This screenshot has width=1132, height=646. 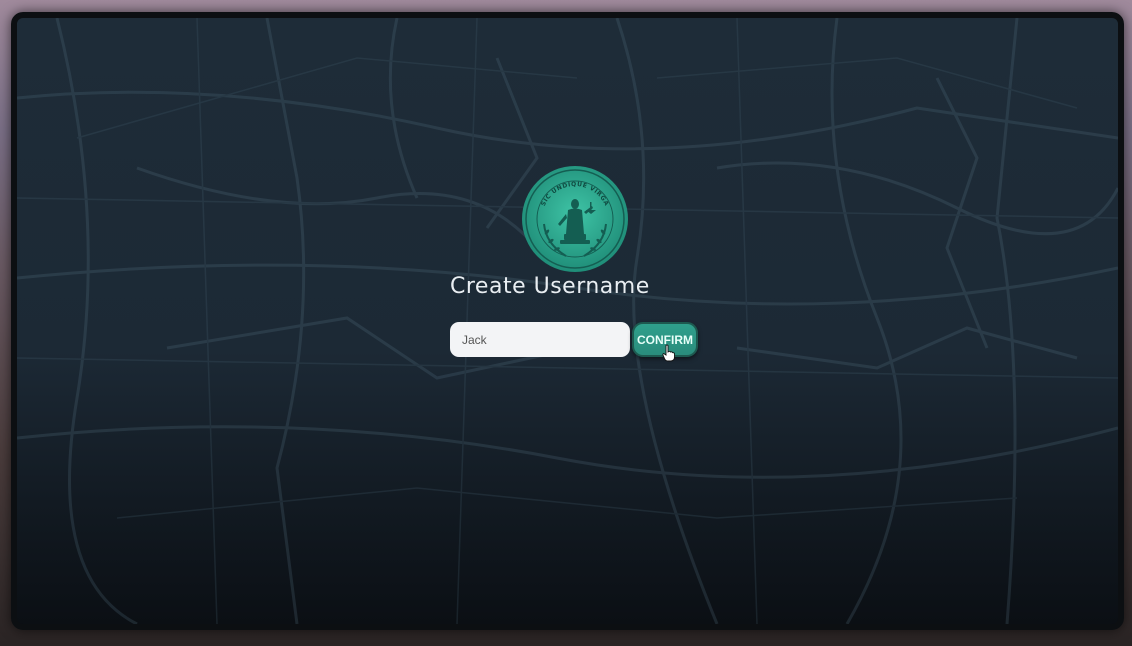 What do you see at coordinates (575, 219) in the screenshot?
I see `justice-seal-icon: SIC UNDIQUE VIRGA` at bounding box center [575, 219].